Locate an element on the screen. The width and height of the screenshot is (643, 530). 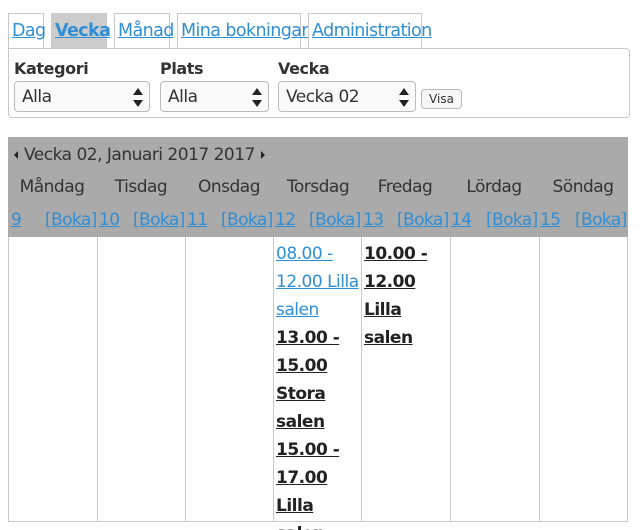
vecka-select: Vecka 02 is located at coordinates (347, 96).